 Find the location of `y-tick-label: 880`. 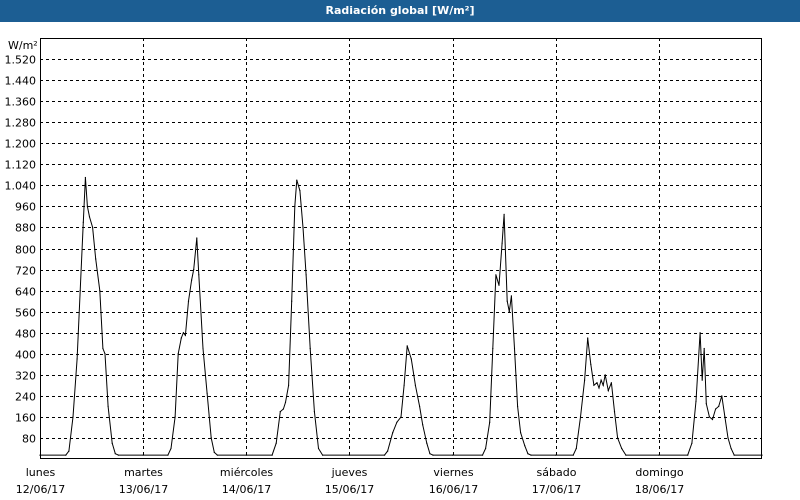

y-tick-label: 880 is located at coordinates (25, 228).